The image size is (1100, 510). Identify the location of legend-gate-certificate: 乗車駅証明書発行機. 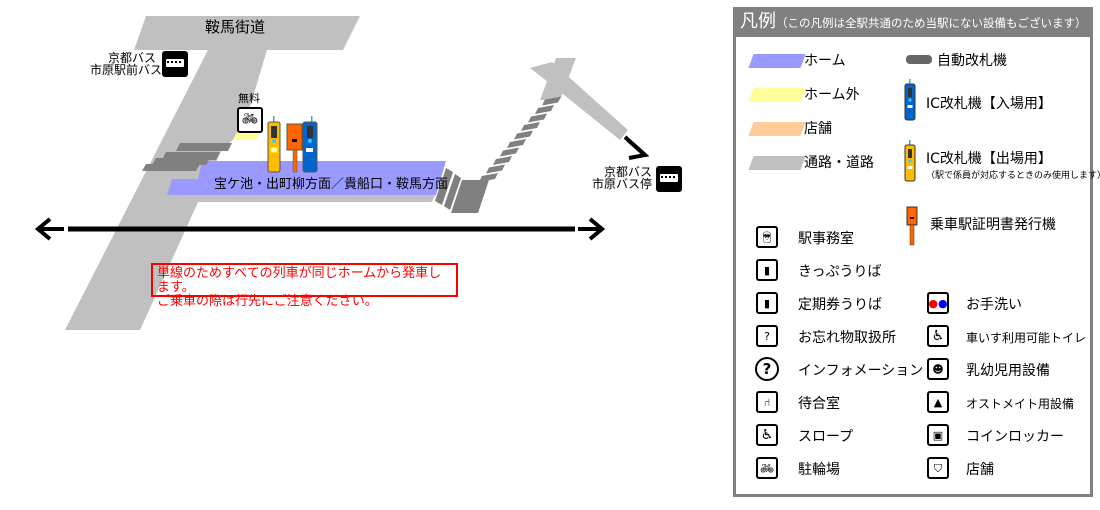
(993, 225).